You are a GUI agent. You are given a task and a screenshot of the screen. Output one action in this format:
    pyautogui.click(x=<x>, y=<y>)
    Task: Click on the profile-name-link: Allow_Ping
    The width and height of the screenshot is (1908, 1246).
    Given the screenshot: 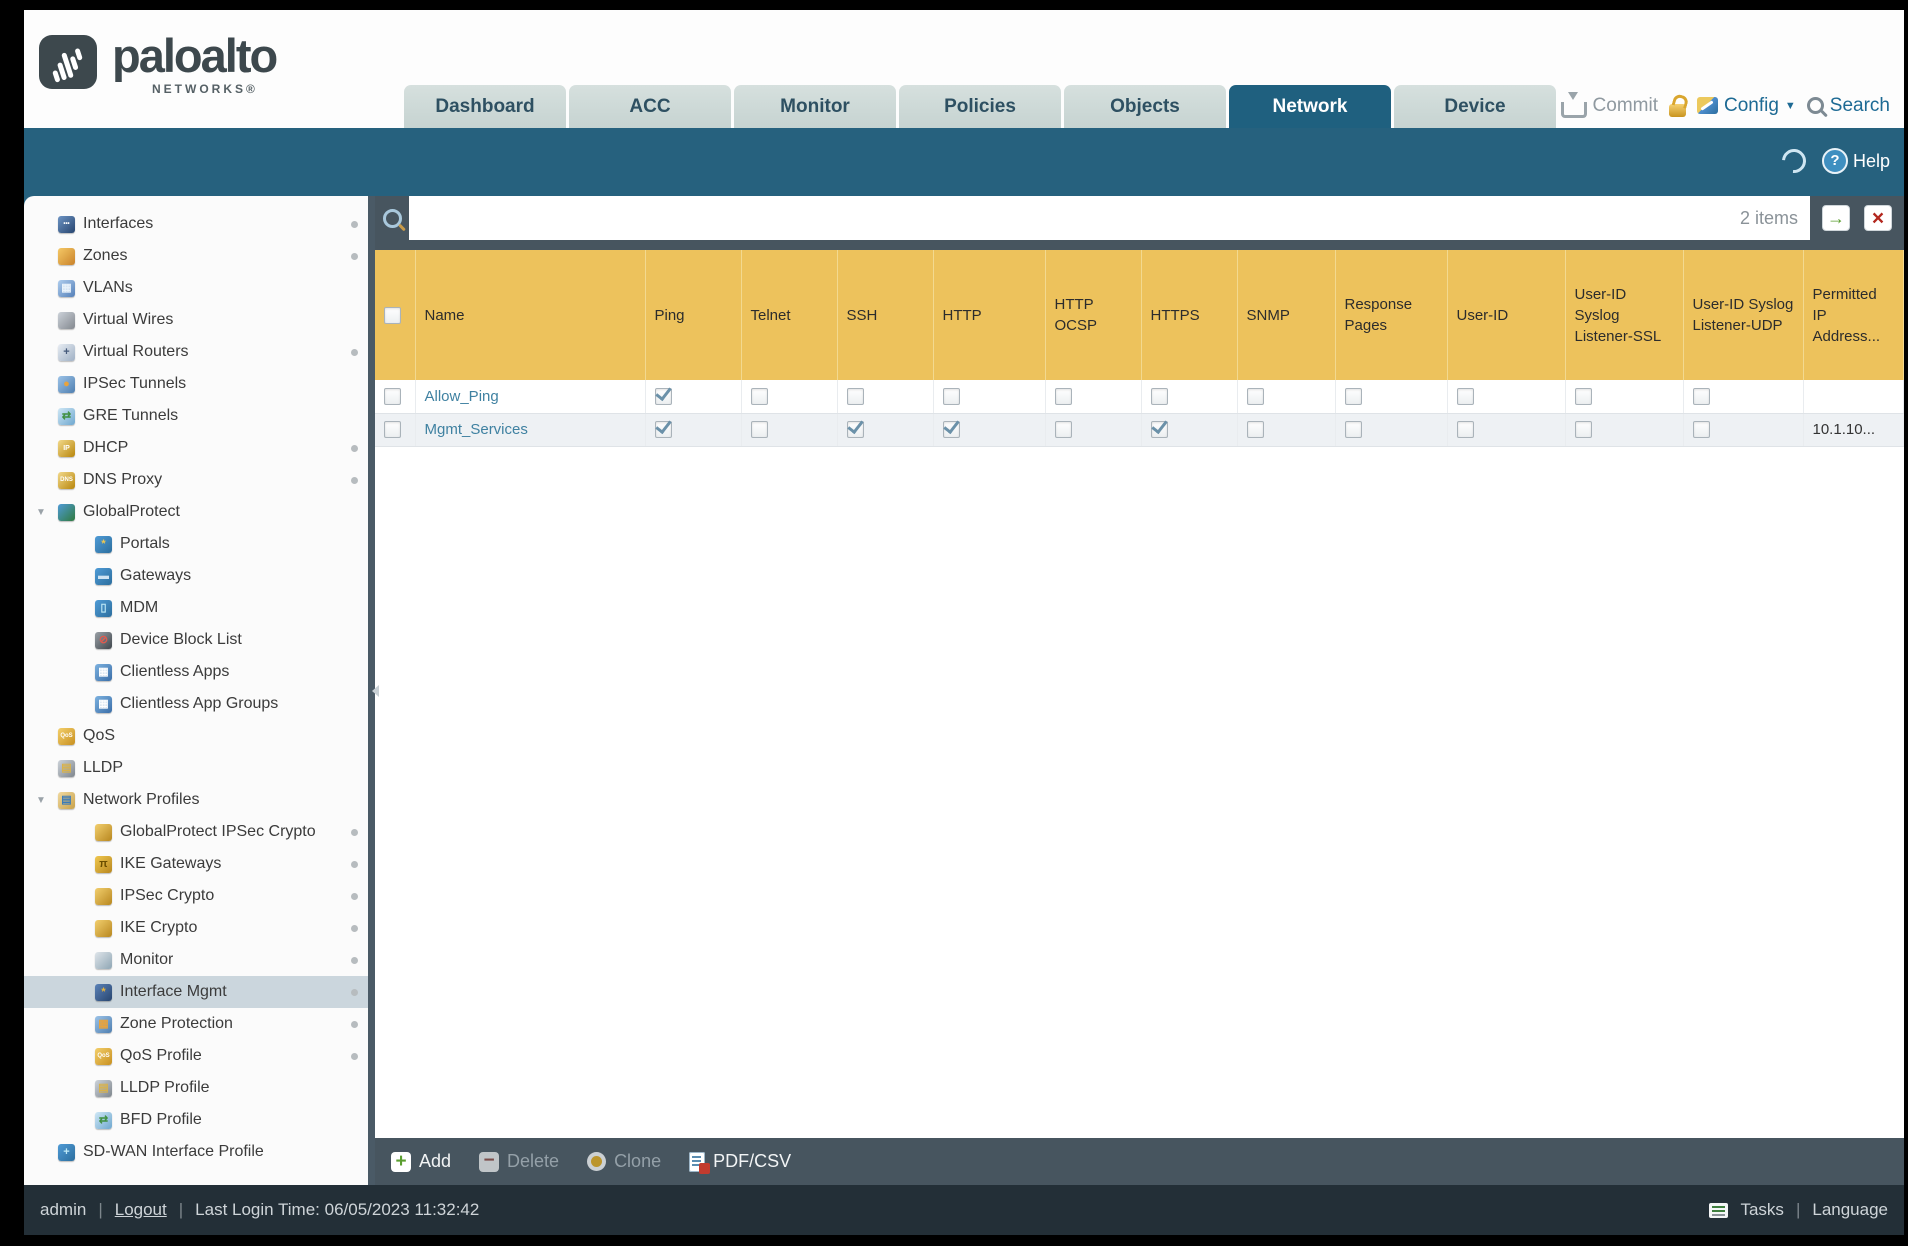 What is the action you would take?
    pyautogui.click(x=462, y=396)
    